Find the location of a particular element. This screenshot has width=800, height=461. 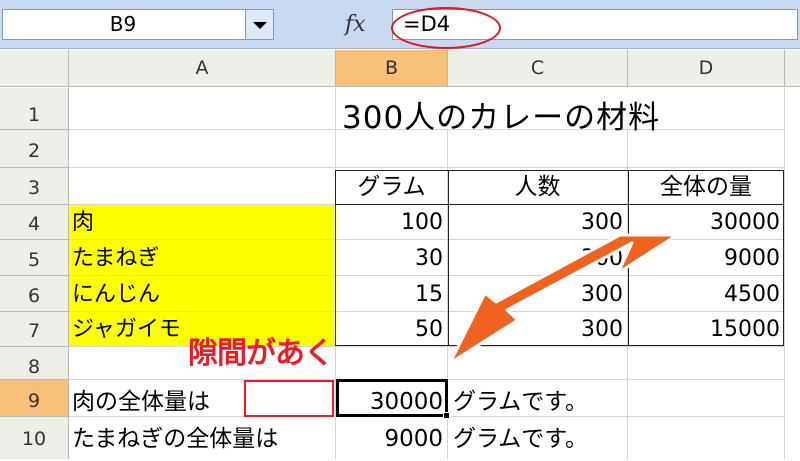

formula-highlight-ellipse is located at coordinates (446, 28).